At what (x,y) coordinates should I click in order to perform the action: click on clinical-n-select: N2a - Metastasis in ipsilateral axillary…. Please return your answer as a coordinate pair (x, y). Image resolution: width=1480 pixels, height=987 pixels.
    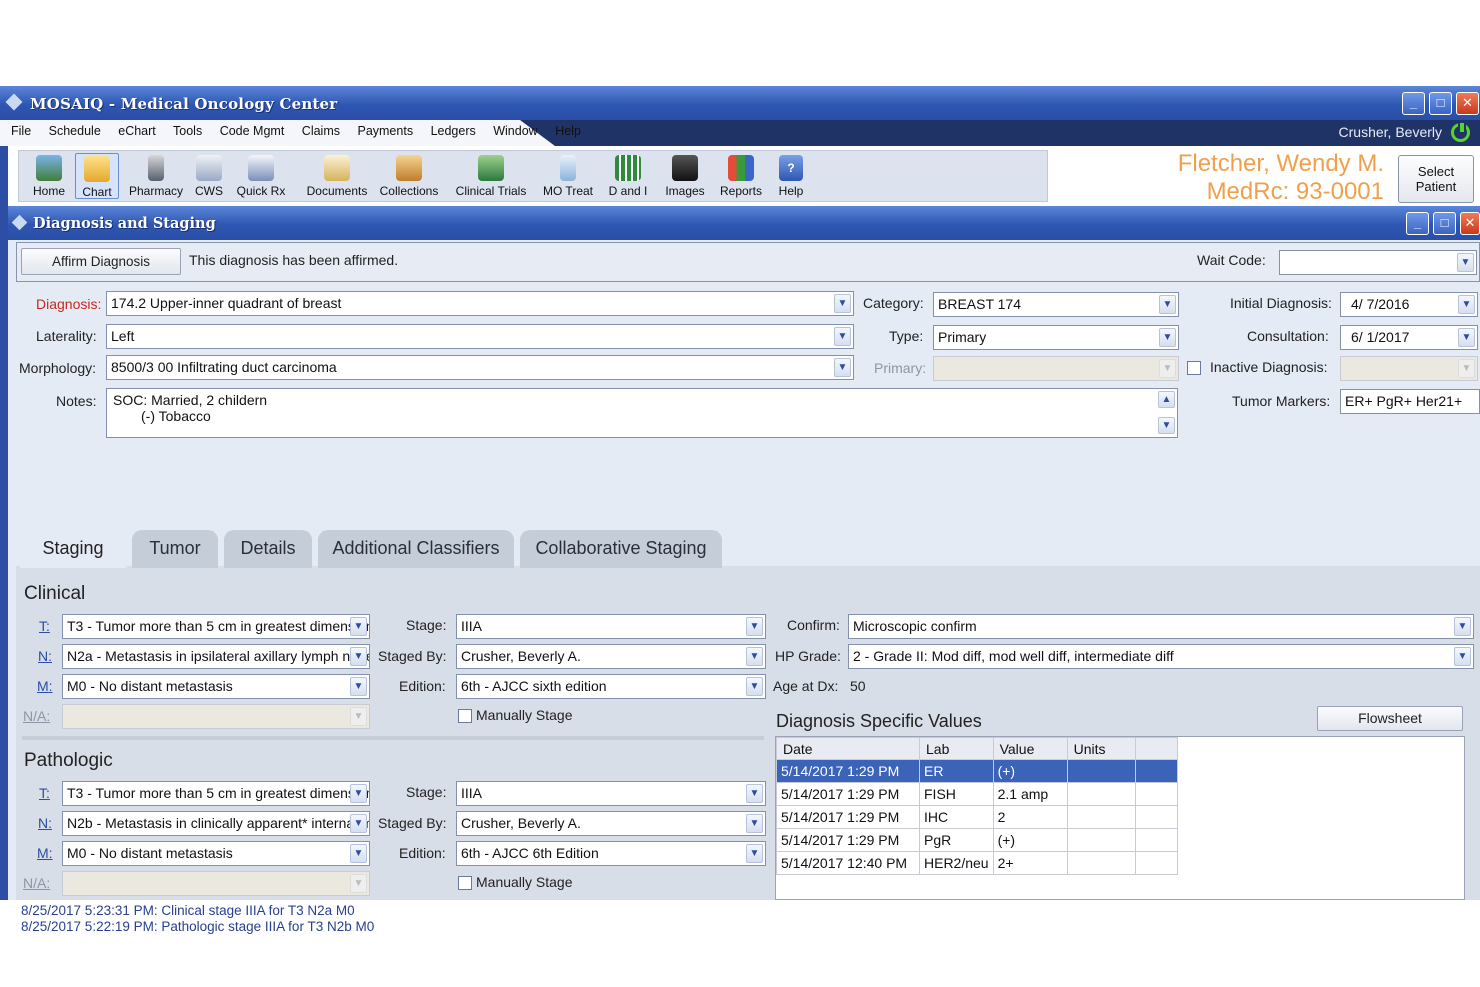
    Looking at the image, I should click on (216, 656).